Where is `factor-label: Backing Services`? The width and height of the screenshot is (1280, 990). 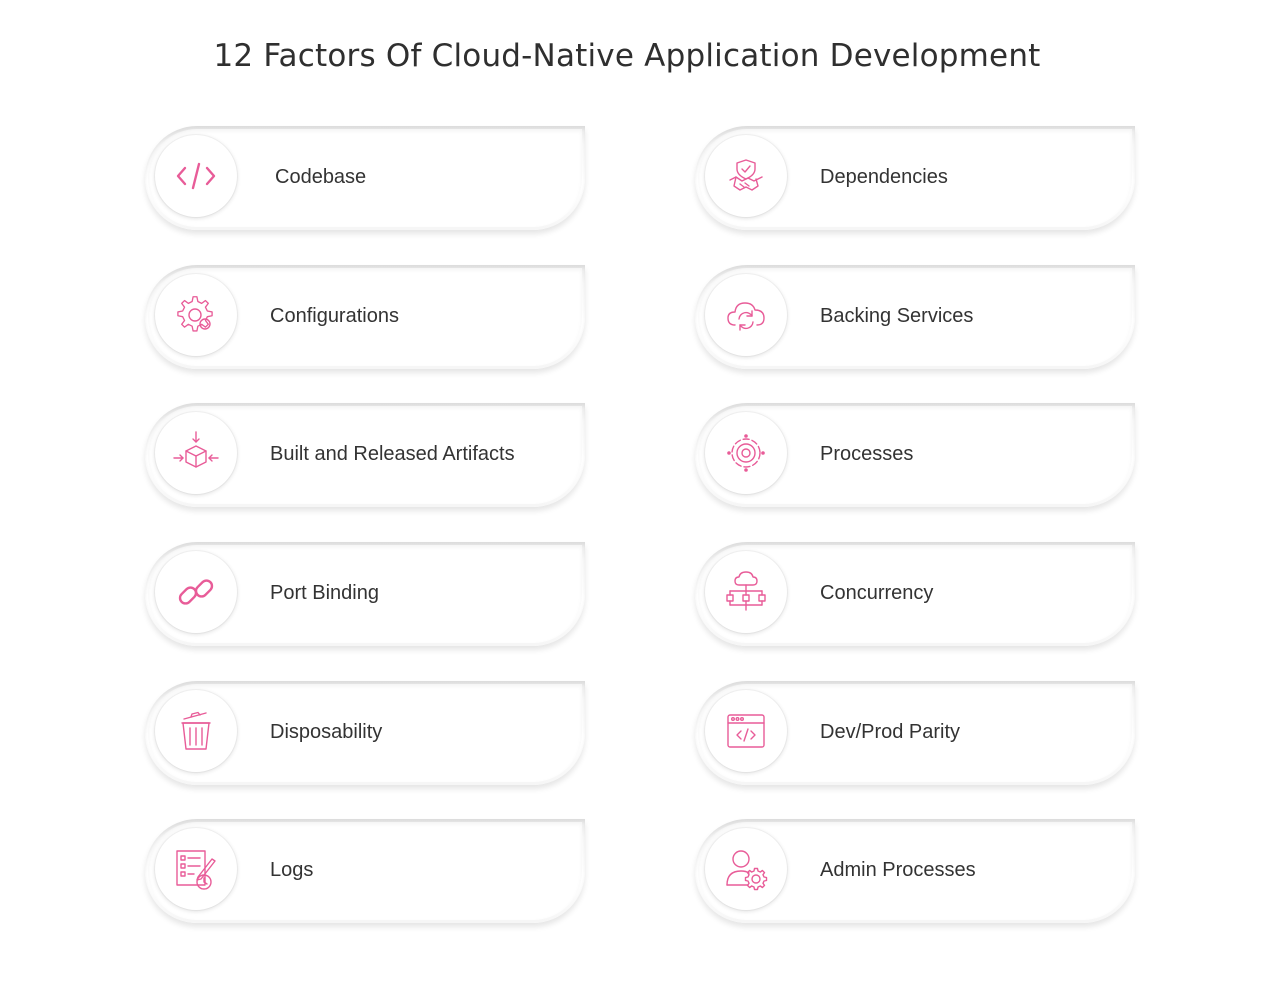 factor-label: Backing Services is located at coordinates (897, 316).